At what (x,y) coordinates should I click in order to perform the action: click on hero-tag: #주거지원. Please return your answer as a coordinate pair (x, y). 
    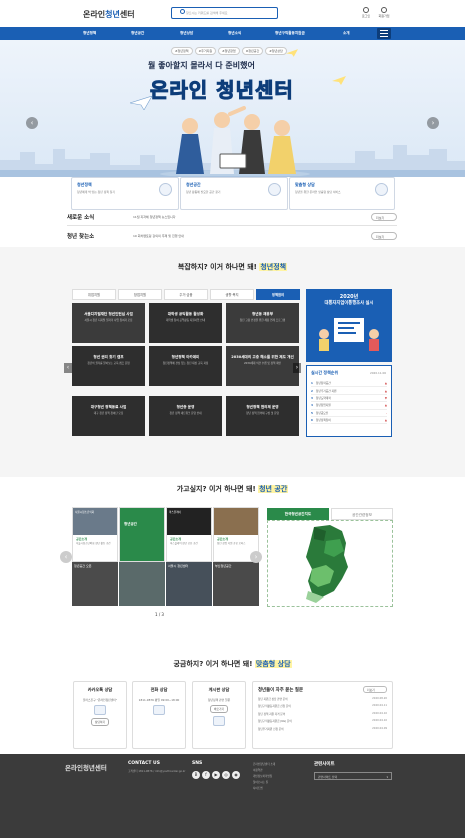
    Looking at the image, I should click on (205, 51).